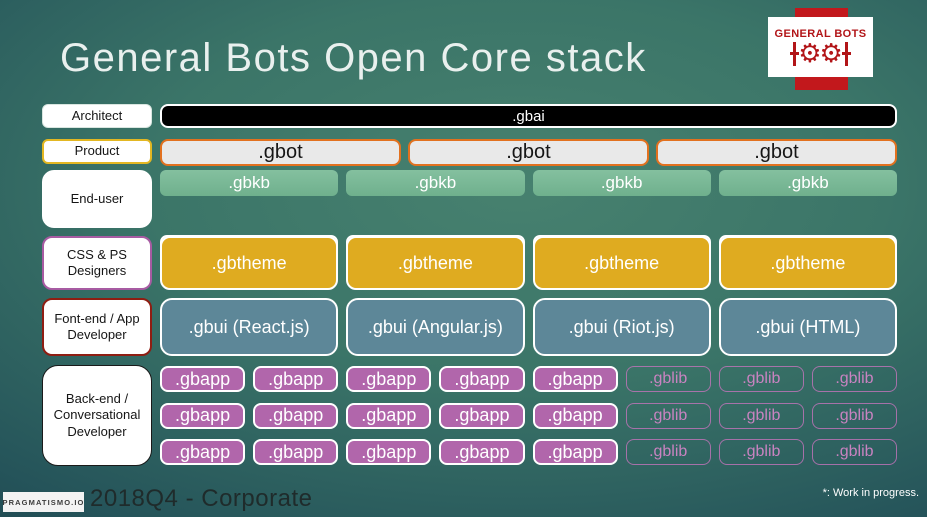  Describe the element at coordinates (43, 502) in the screenshot. I see `pragmatismo-brand-badge: PRAGMATISMO.IO` at that location.